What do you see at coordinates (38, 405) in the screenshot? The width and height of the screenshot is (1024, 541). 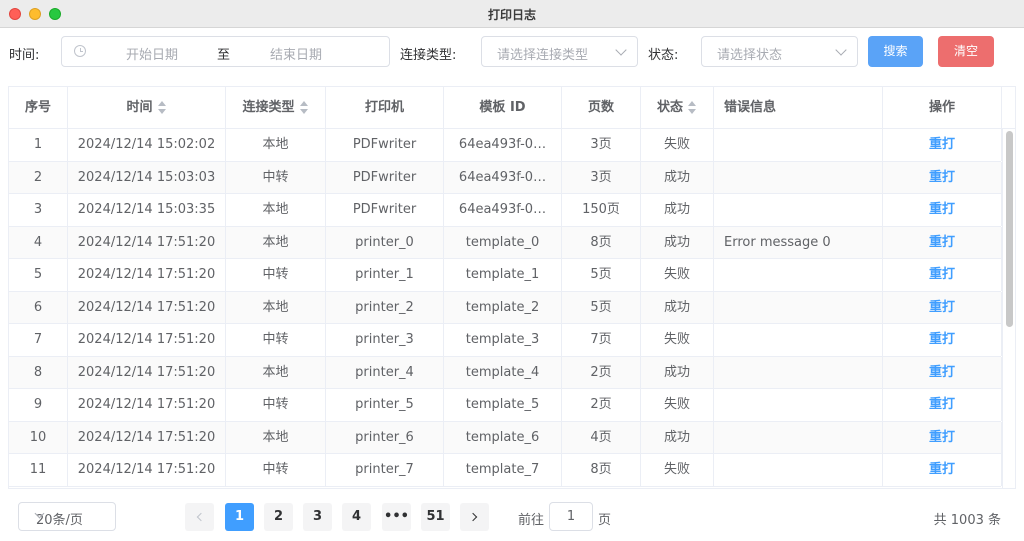 I see `cell-index: 9` at bounding box center [38, 405].